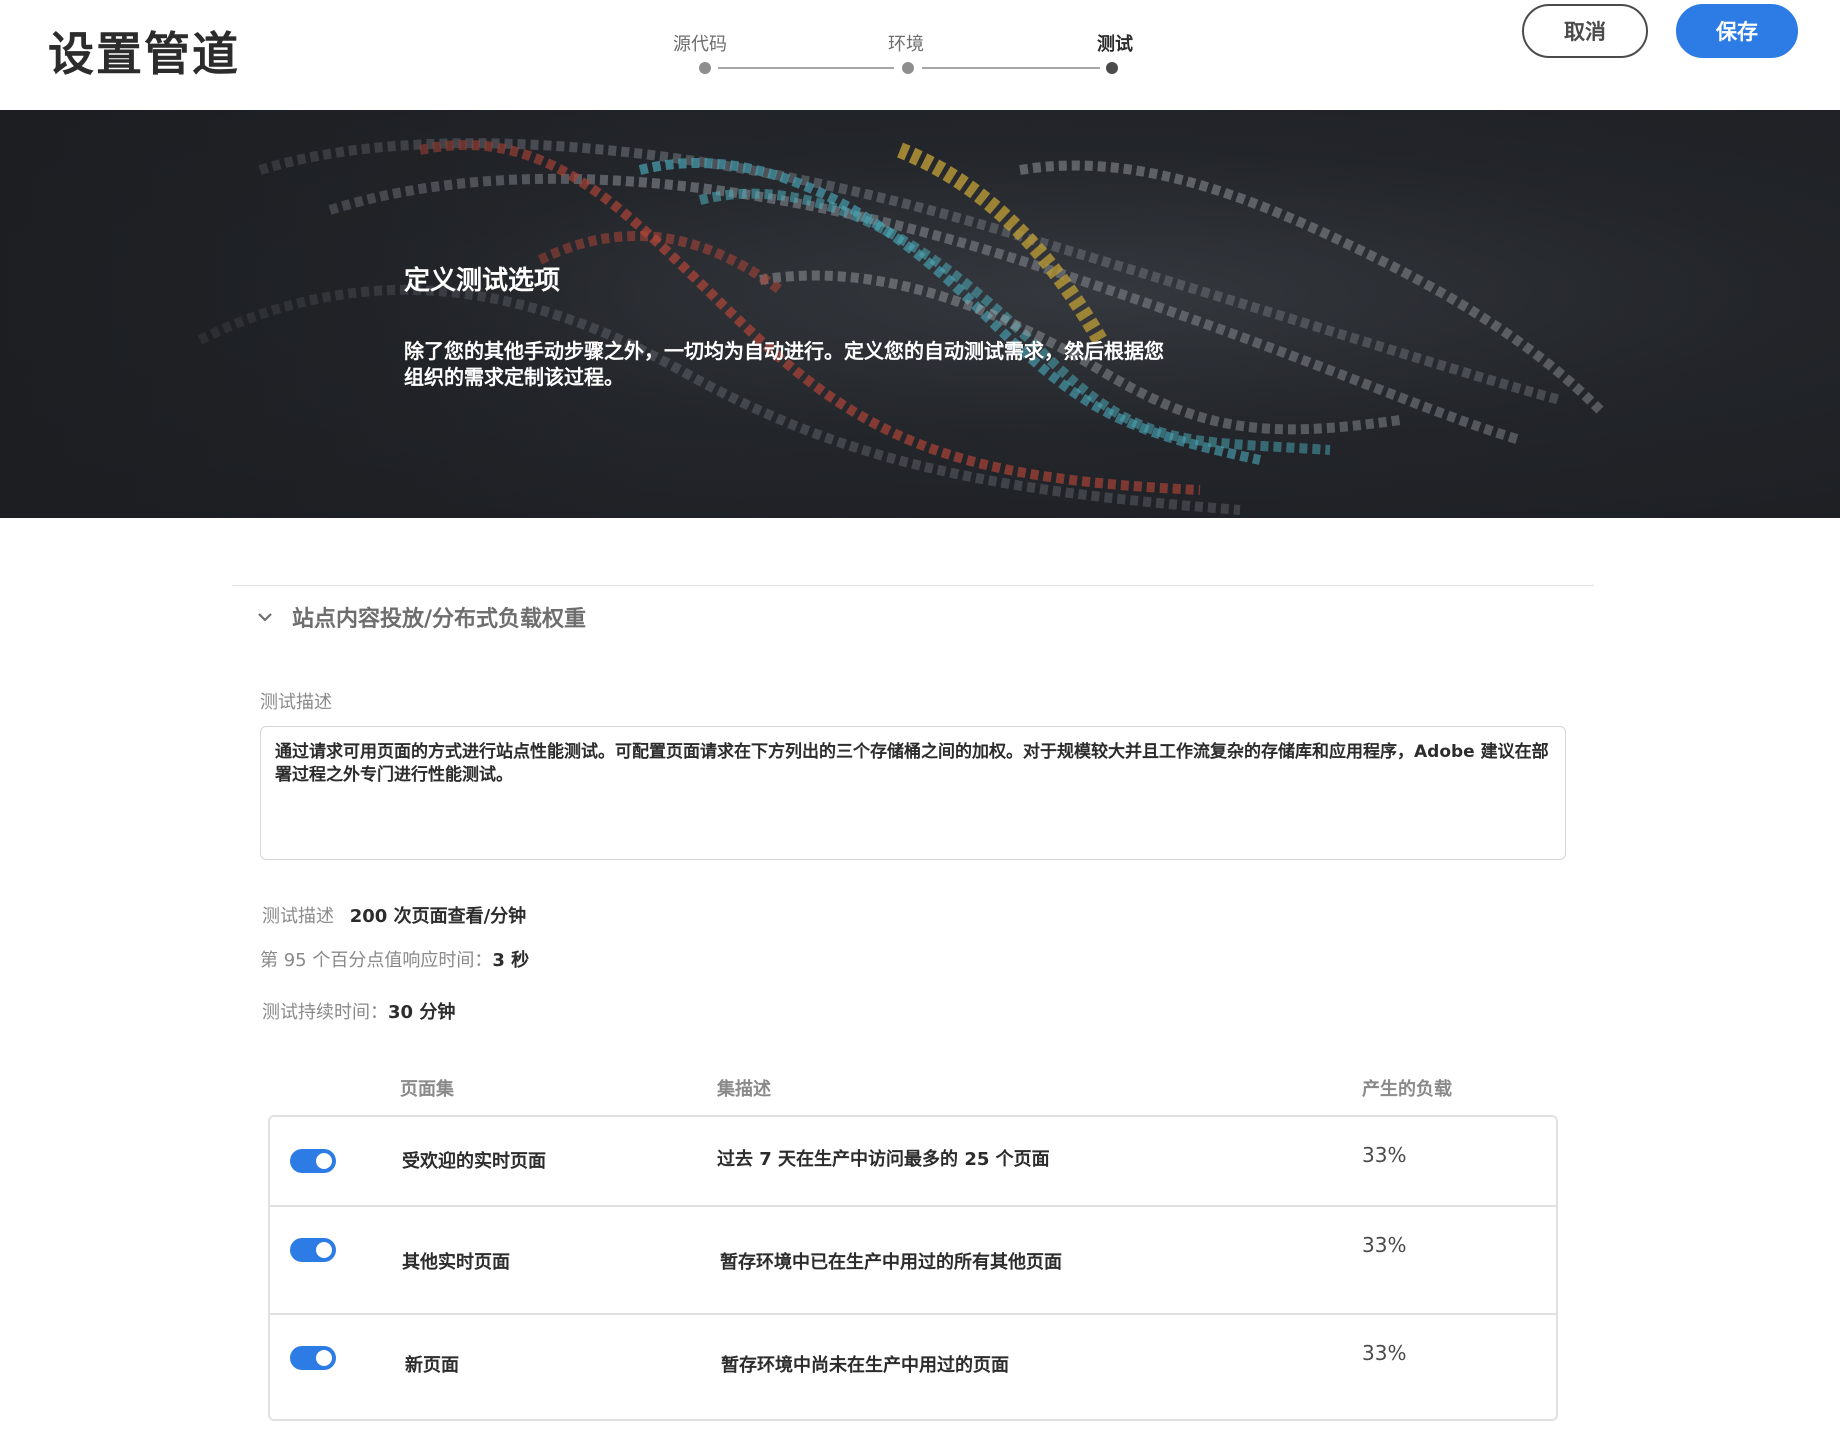 The width and height of the screenshot is (1840, 1434). I want to click on progress-stepper: 源代码 环境 测试, so click(900, 52).